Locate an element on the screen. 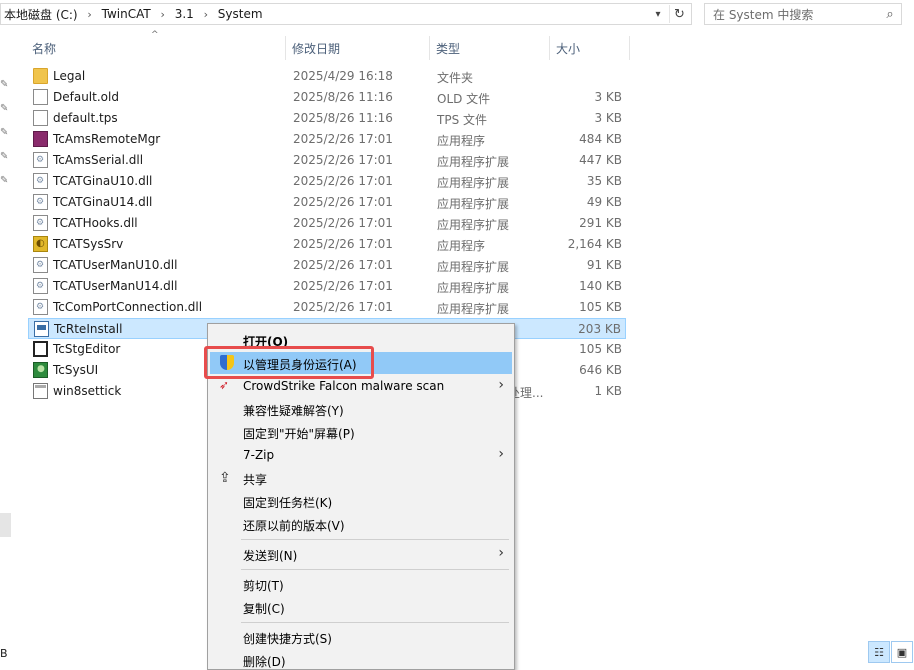  menu-item-label: 创建快捷方式(S) is located at coordinates (287, 639).